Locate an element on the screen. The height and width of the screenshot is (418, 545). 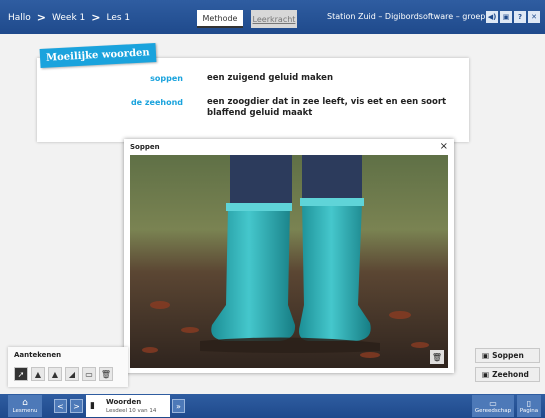
highlighter-tool-icon: ◢ is located at coordinates (72, 374).